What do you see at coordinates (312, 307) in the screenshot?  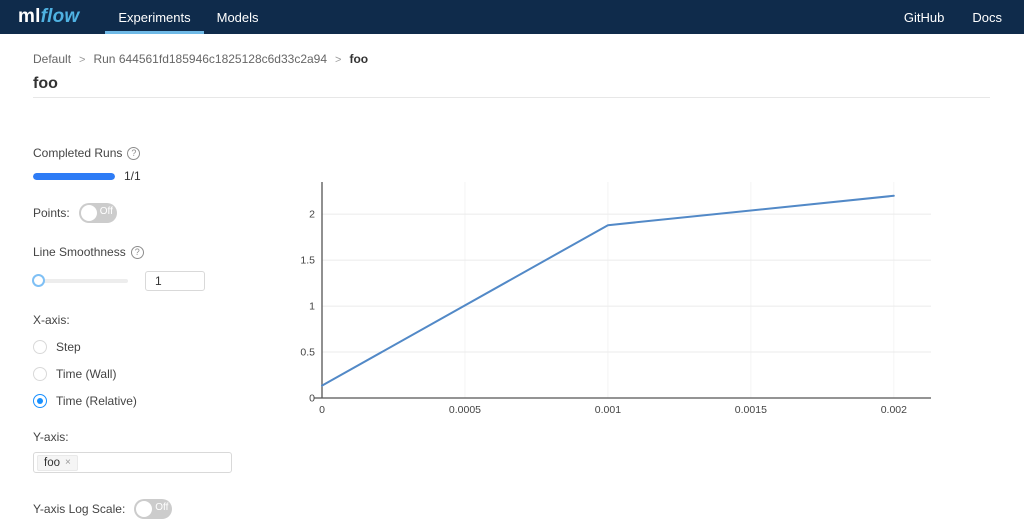 I see `svg-text: 1` at bounding box center [312, 307].